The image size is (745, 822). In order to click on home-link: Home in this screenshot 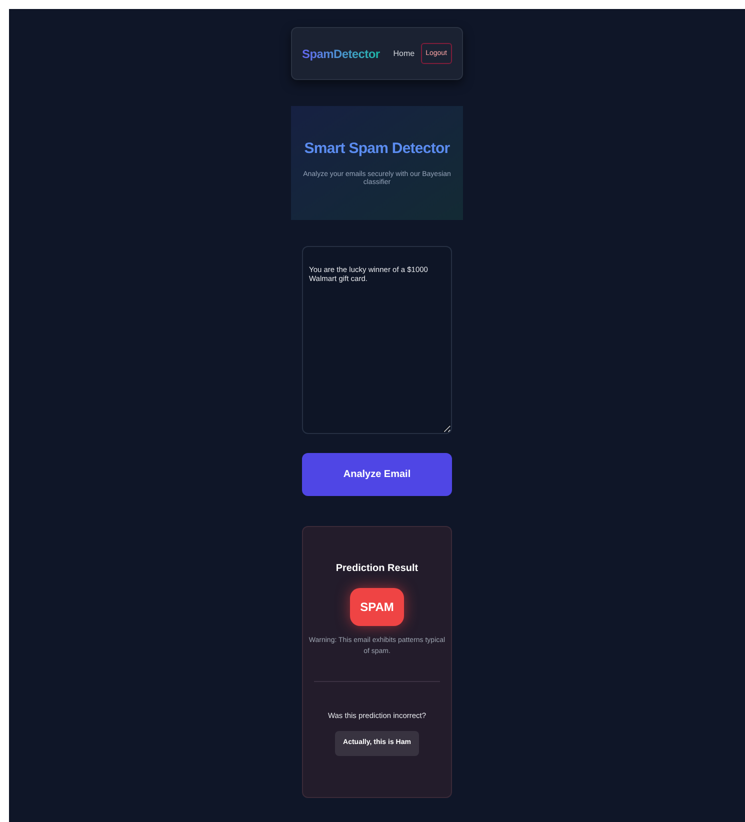, I will do `click(404, 54)`.